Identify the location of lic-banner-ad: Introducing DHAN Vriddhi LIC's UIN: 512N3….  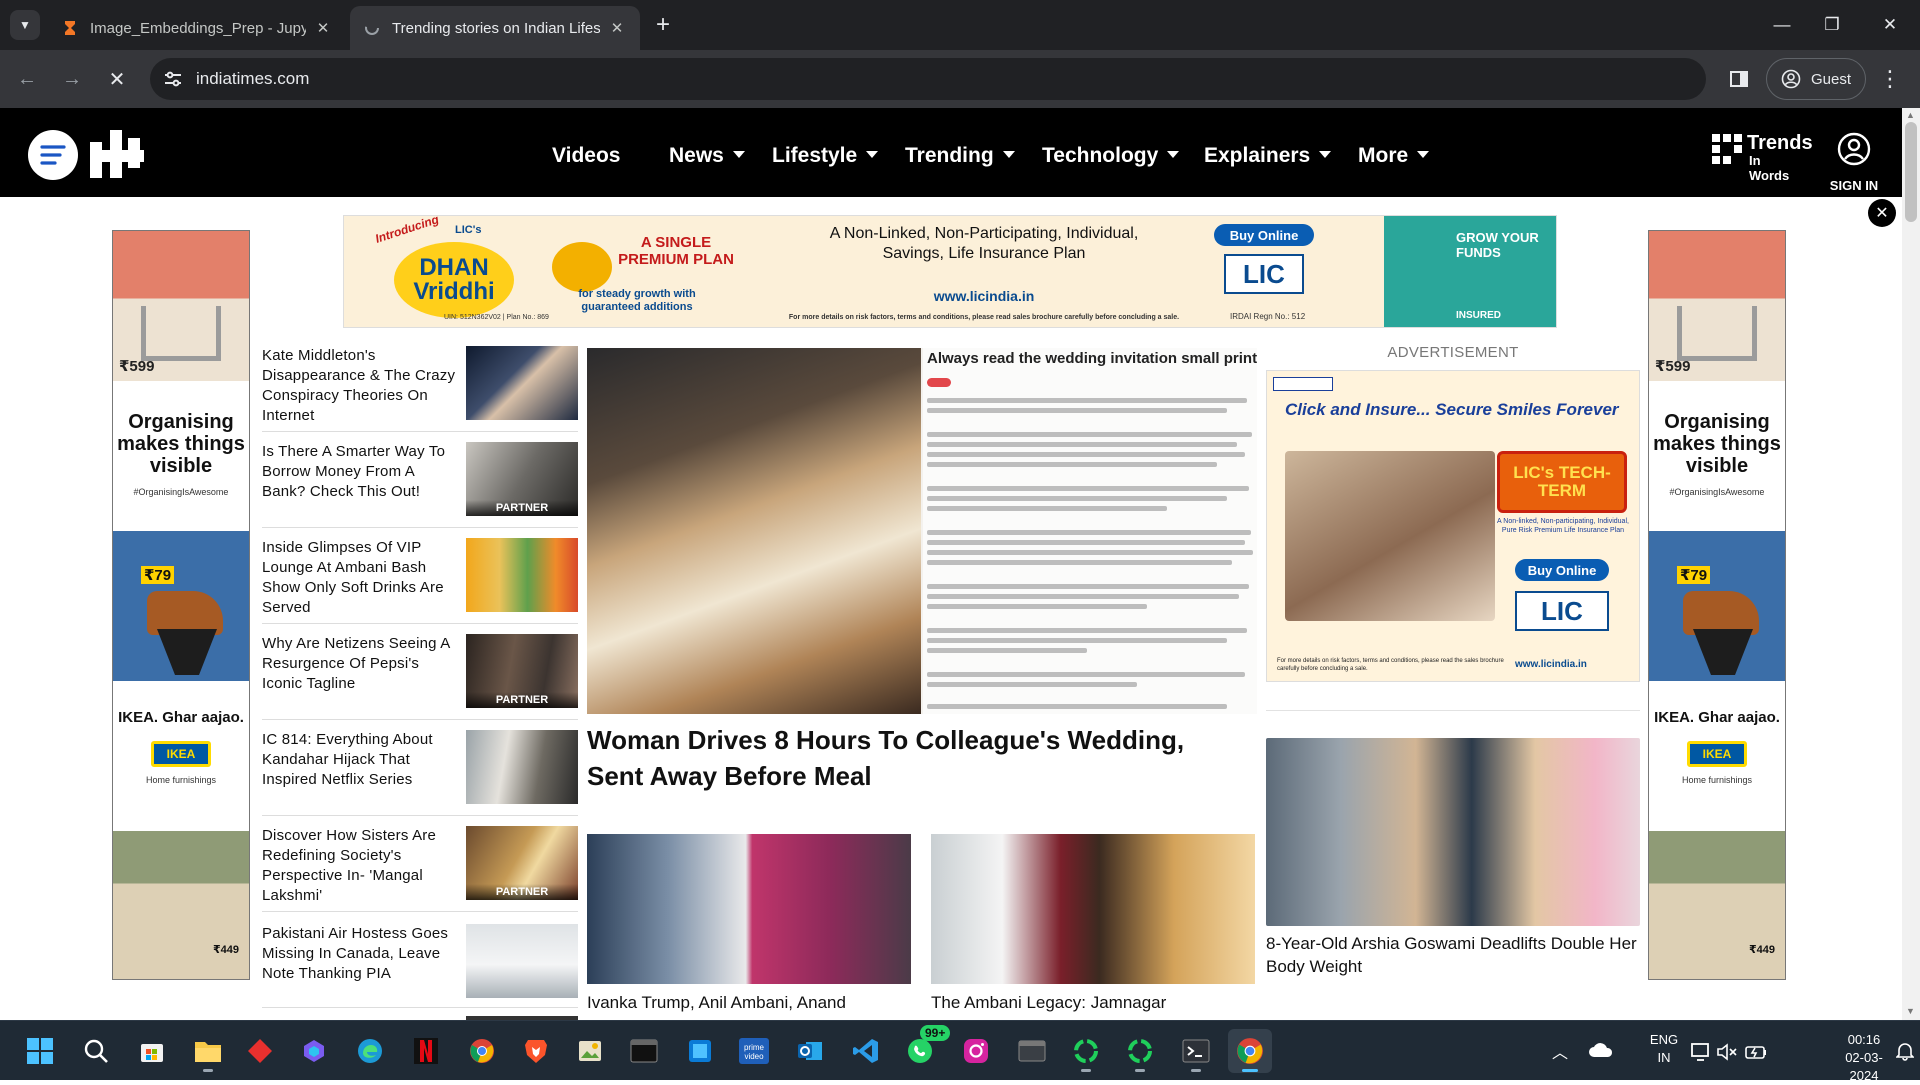
(950, 271).